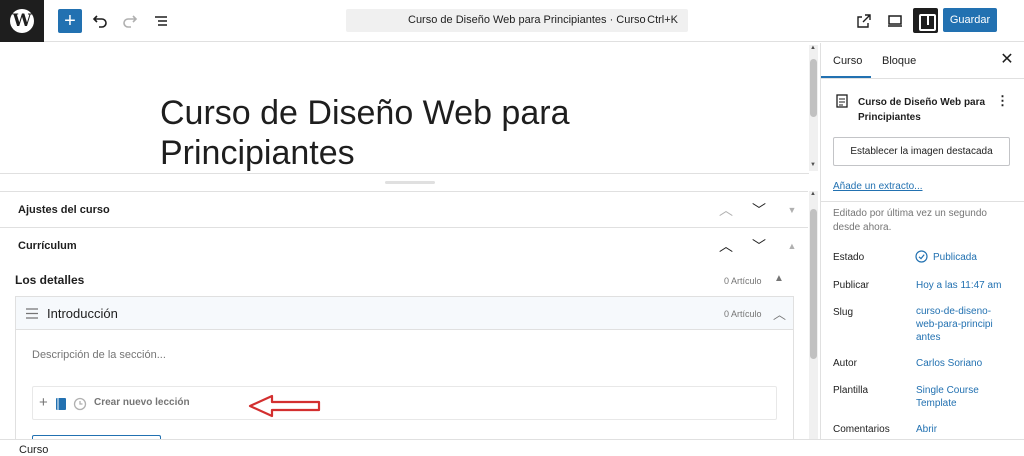 The height and width of the screenshot is (456, 1024). Describe the element at coordinates (50, 280) in the screenshot. I see `curriculum-details-heading: Los detalles` at that location.